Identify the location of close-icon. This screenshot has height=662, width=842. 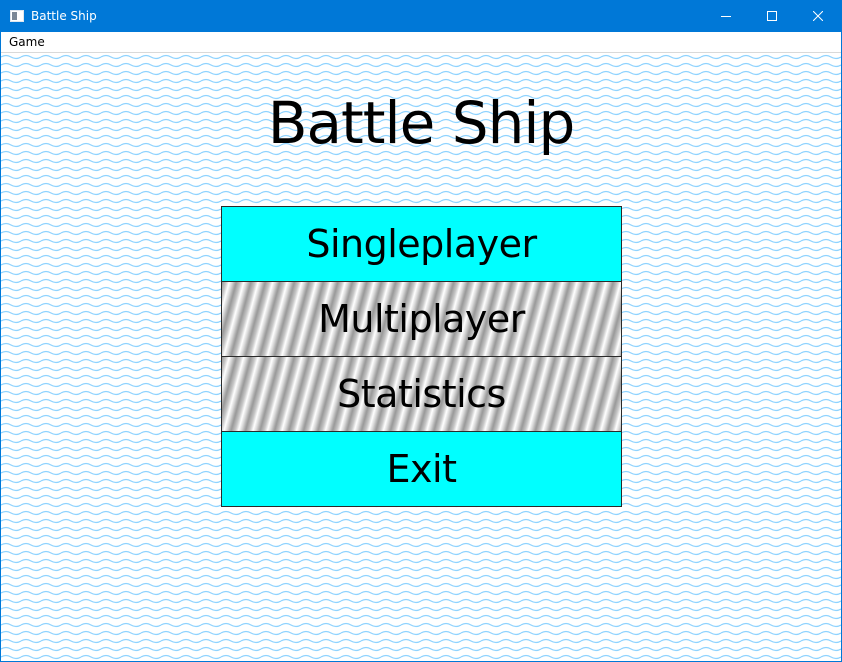
(818, 16).